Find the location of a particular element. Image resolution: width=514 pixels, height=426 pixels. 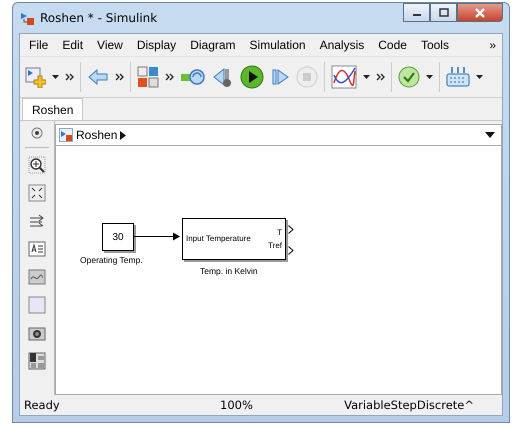

address-bar: Roshen is located at coordinates (278, 135).